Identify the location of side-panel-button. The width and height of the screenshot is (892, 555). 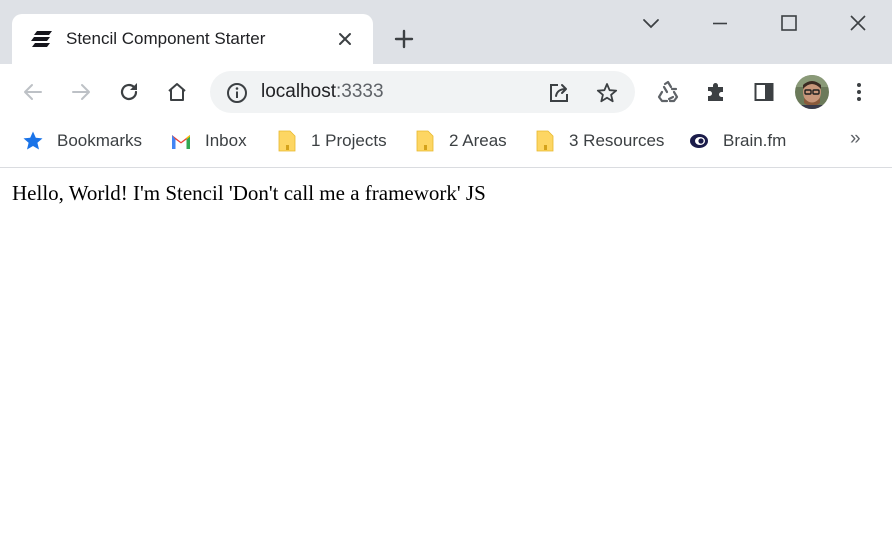
(764, 92).